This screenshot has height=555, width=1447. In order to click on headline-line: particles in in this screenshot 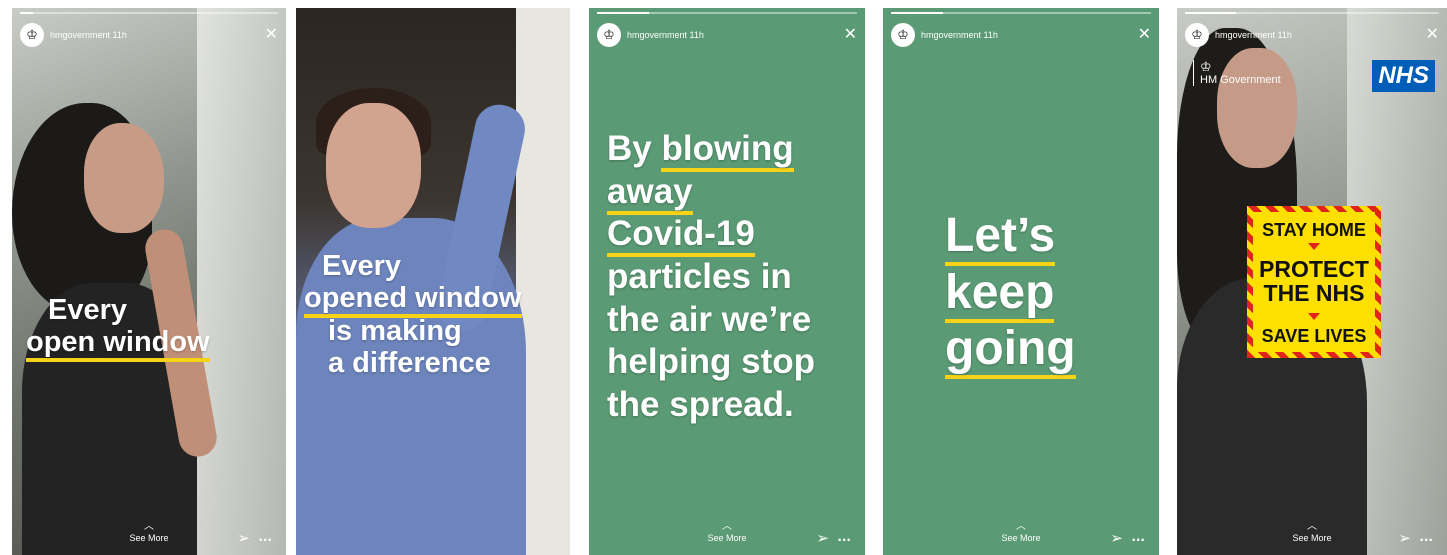, I will do `click(699, 277)`.